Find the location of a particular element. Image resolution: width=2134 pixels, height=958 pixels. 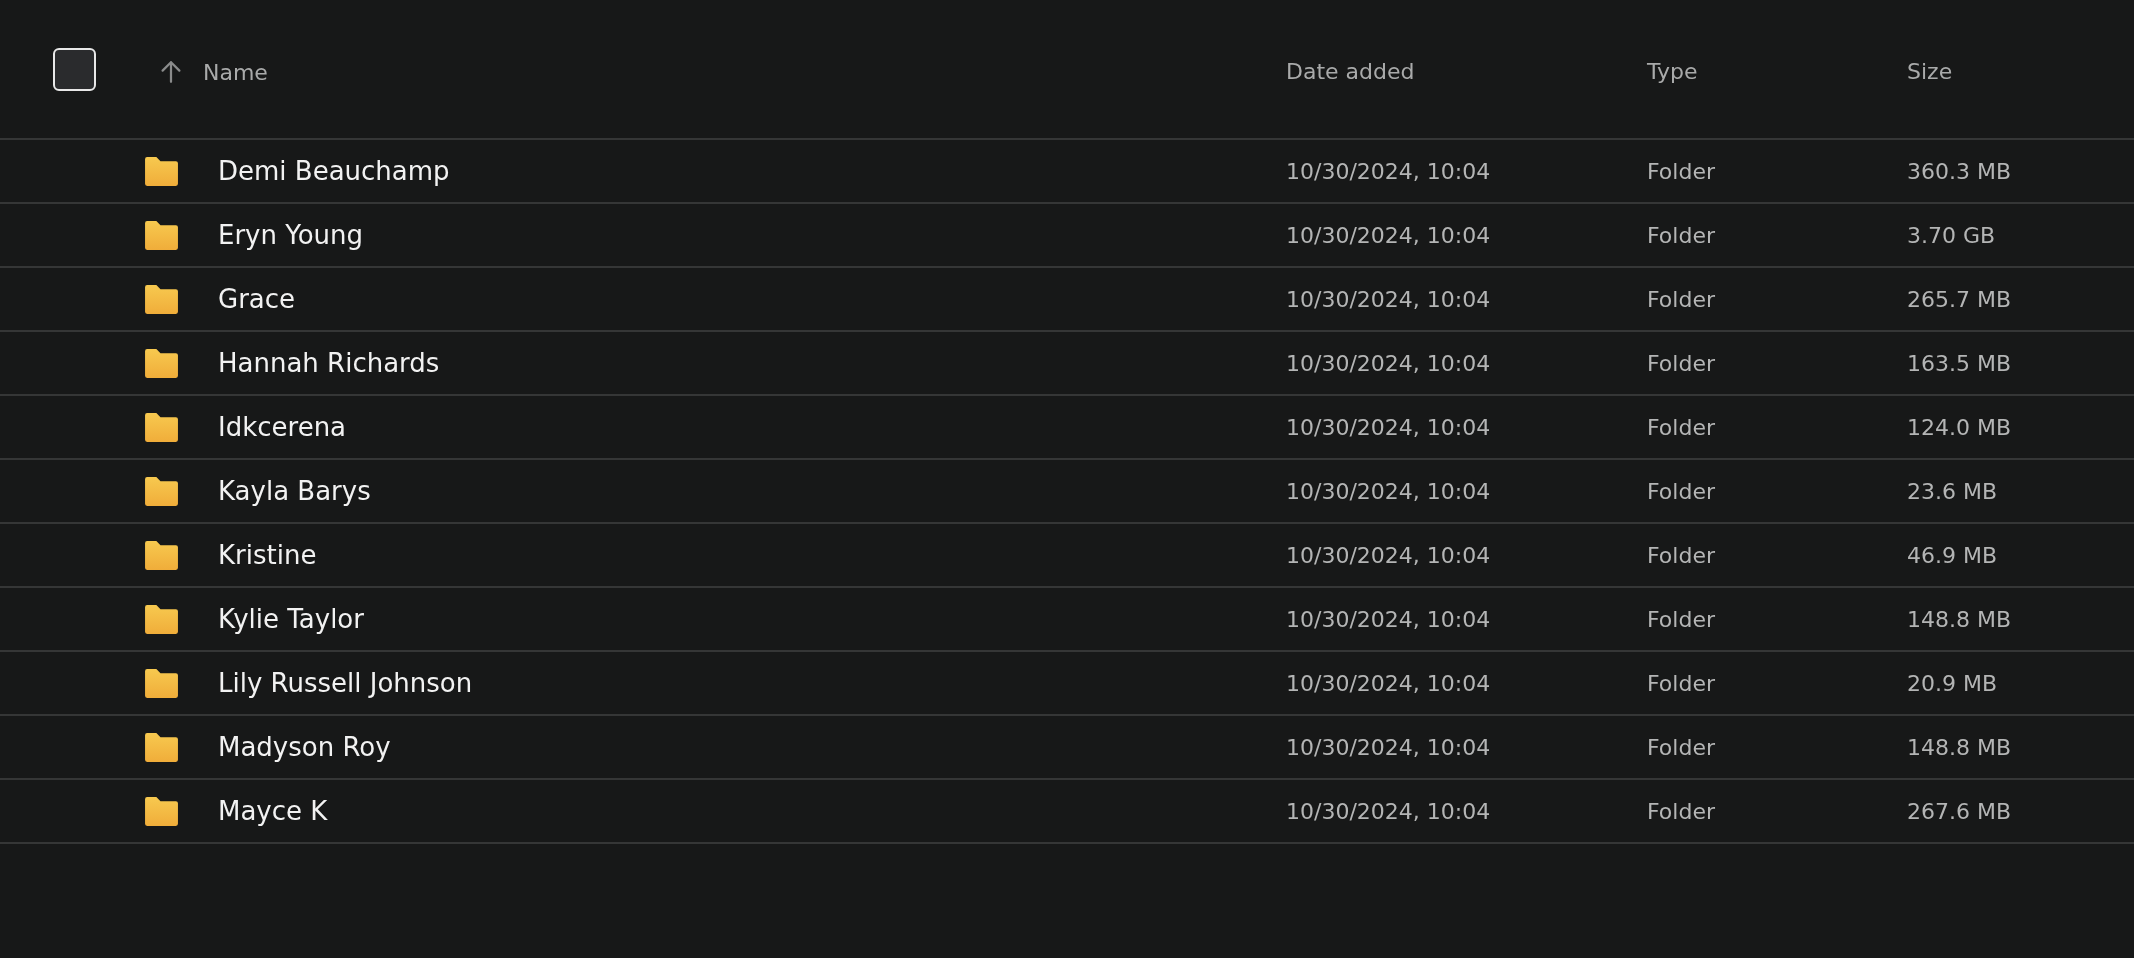

select-all-checkbox is located at coordinates (74, 69).